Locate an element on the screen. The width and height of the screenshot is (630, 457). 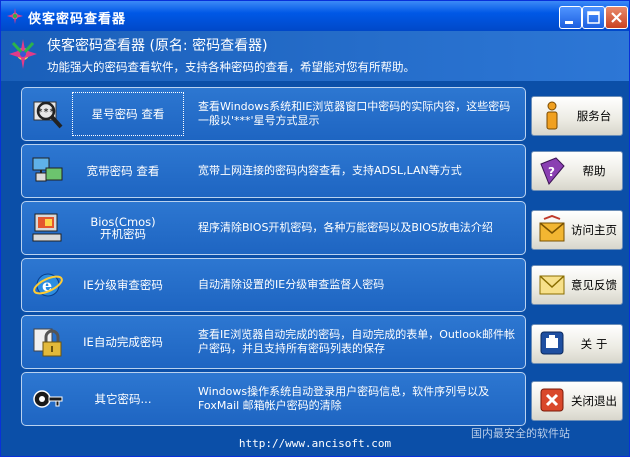
computer-bios-icon is located at coordinates (47, 227).